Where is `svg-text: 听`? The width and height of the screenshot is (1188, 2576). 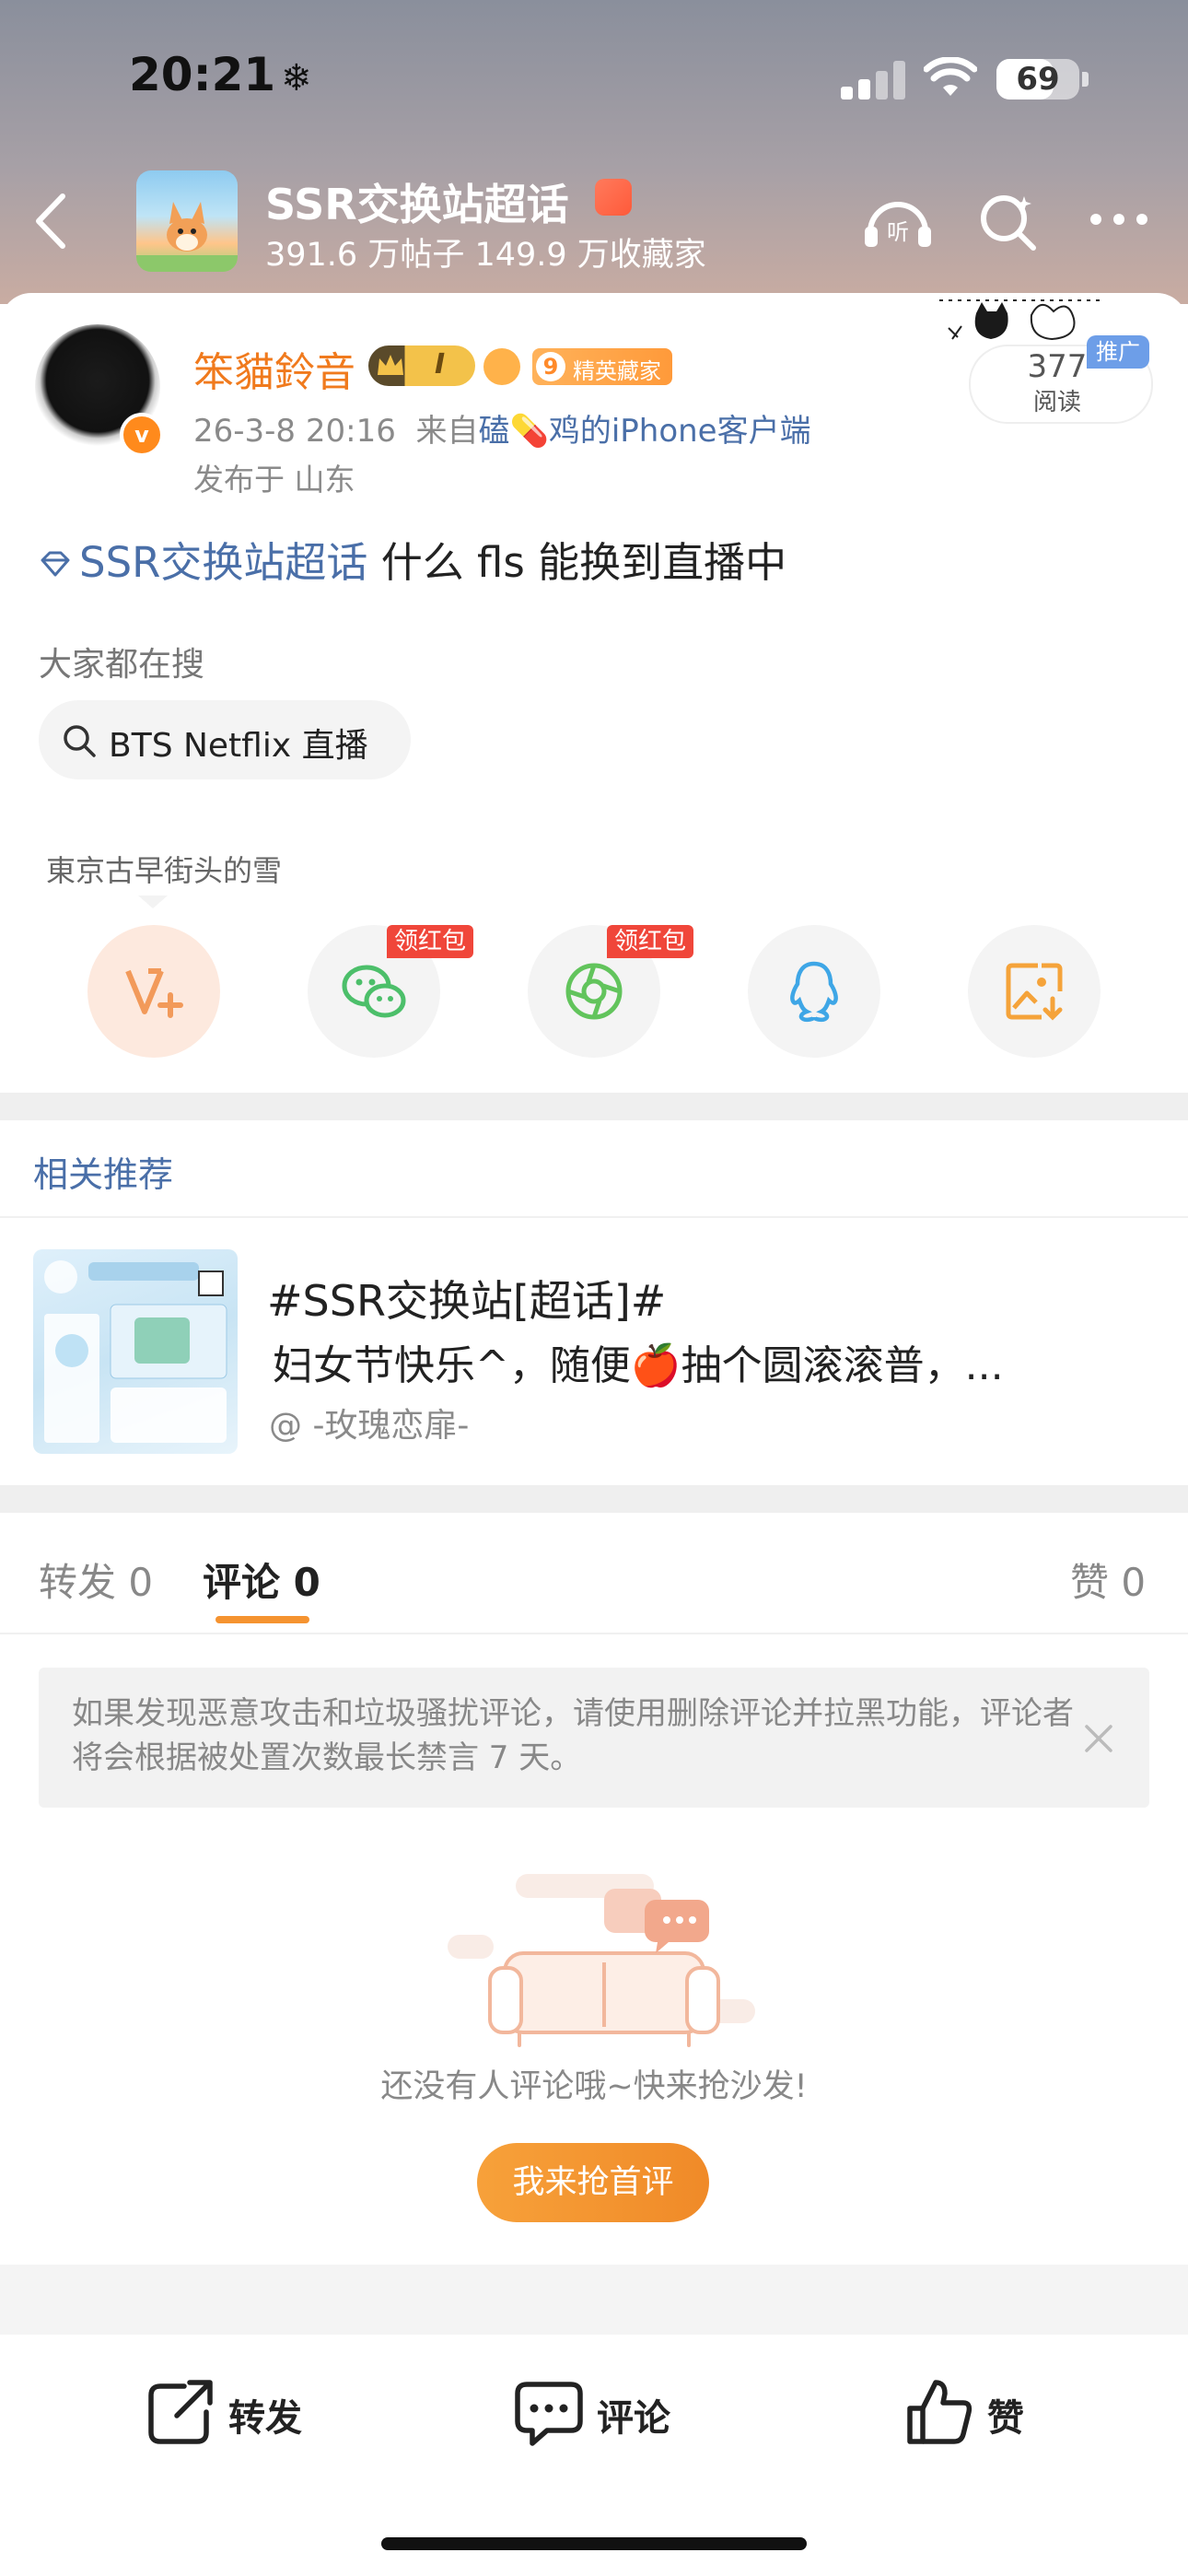
svg-text: 听 is located at coordinates (898, 232).